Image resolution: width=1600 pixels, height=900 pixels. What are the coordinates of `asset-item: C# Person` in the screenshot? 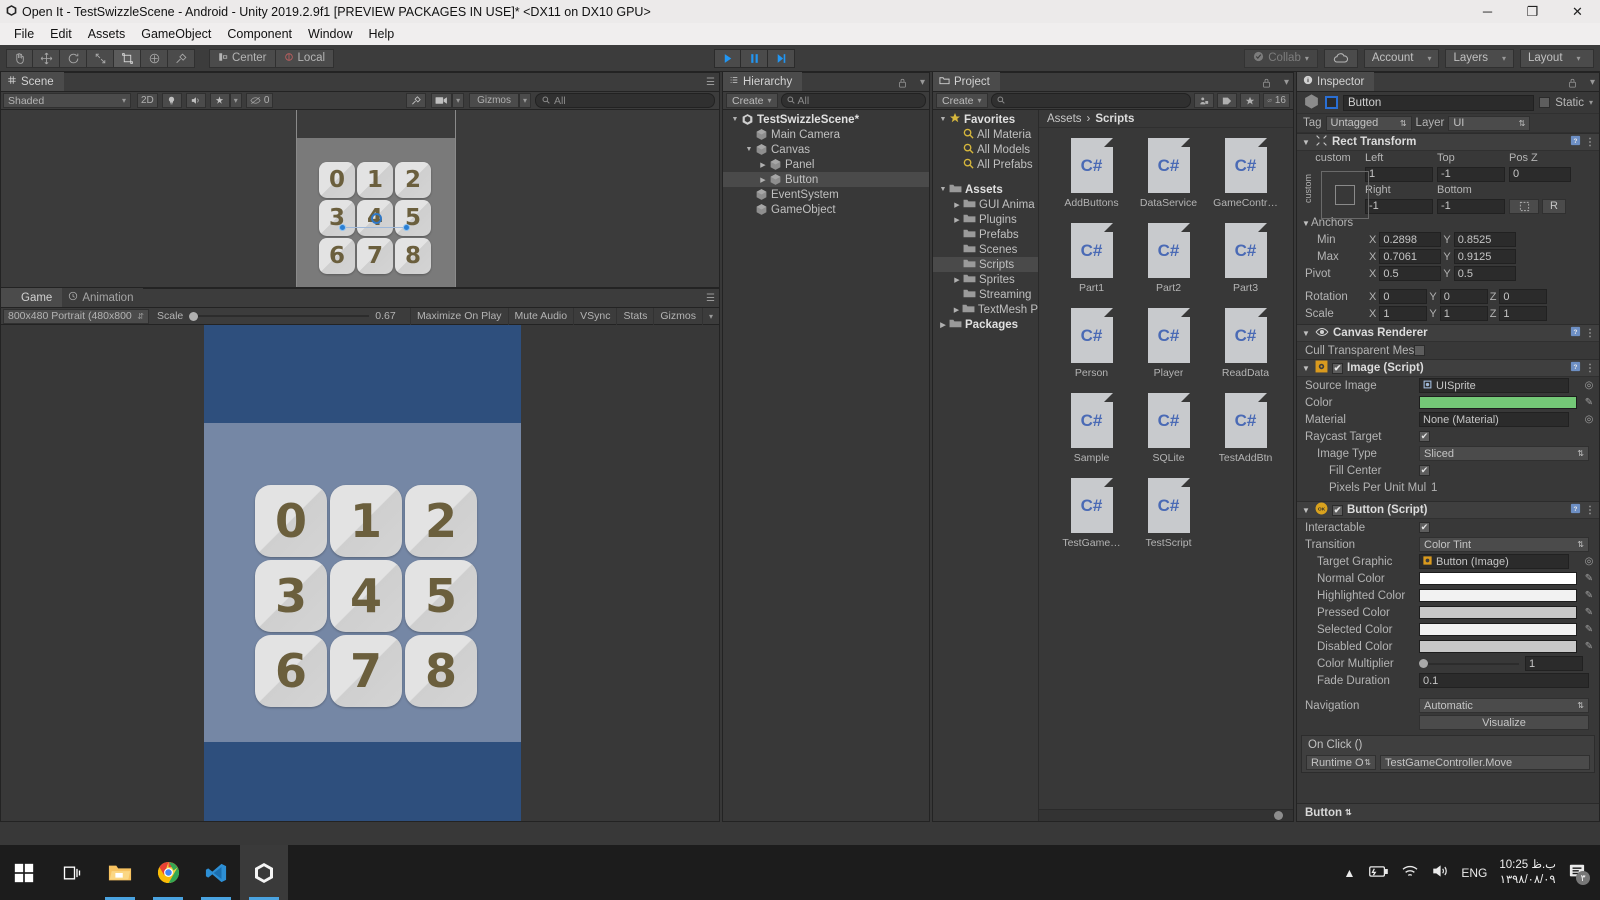 It's located at (1091, 343).